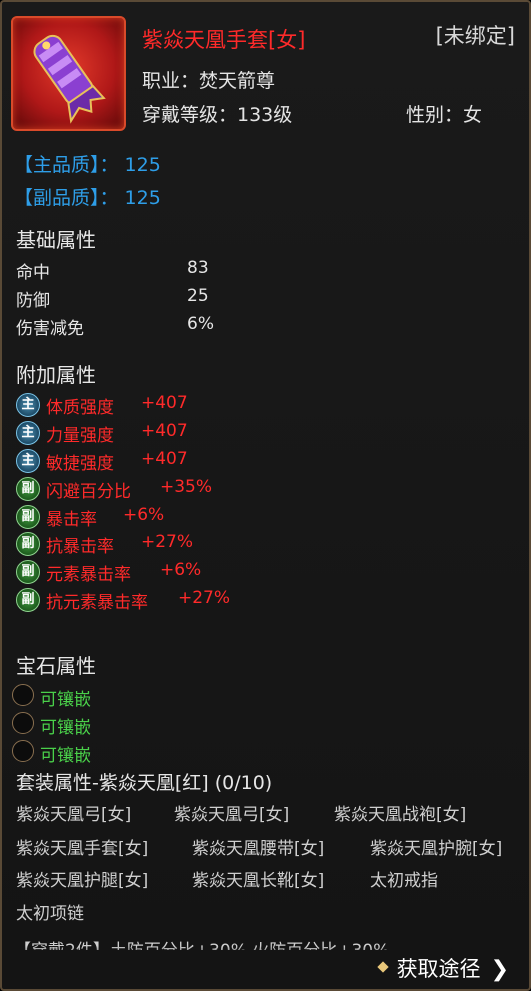  Describe the element at coordinates (258, 849) in the screenshot. I see `set-piece: 紫焱天凰腰带[女]` at that location.